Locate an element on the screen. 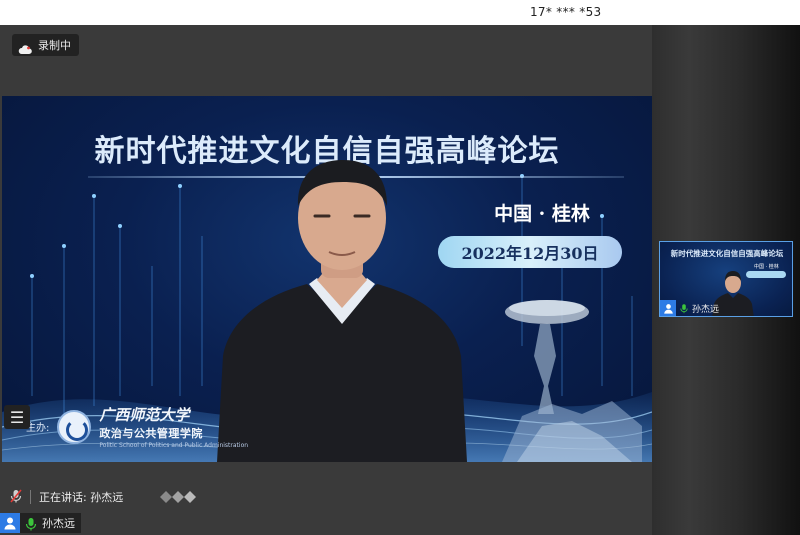 This screenshot has width=800, height=535. menu-button: ☰ is located at coordinates (17, 417).